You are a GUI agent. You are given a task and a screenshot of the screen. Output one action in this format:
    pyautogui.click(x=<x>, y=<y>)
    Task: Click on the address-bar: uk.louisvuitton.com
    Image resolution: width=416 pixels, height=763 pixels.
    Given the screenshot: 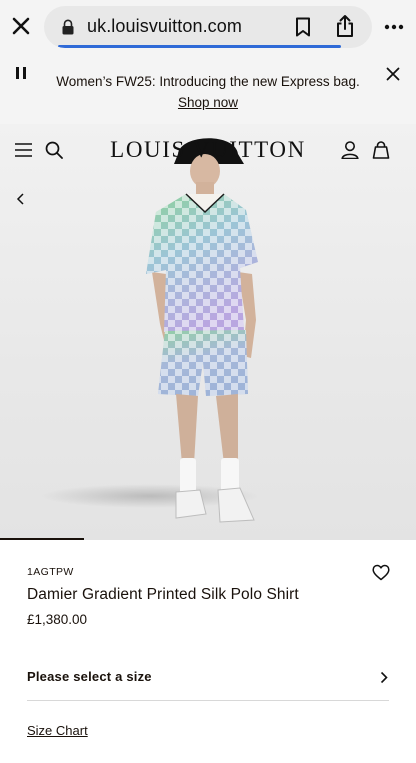 What is the action you would take?
    pyautogui.click(x=208, y=27)
    